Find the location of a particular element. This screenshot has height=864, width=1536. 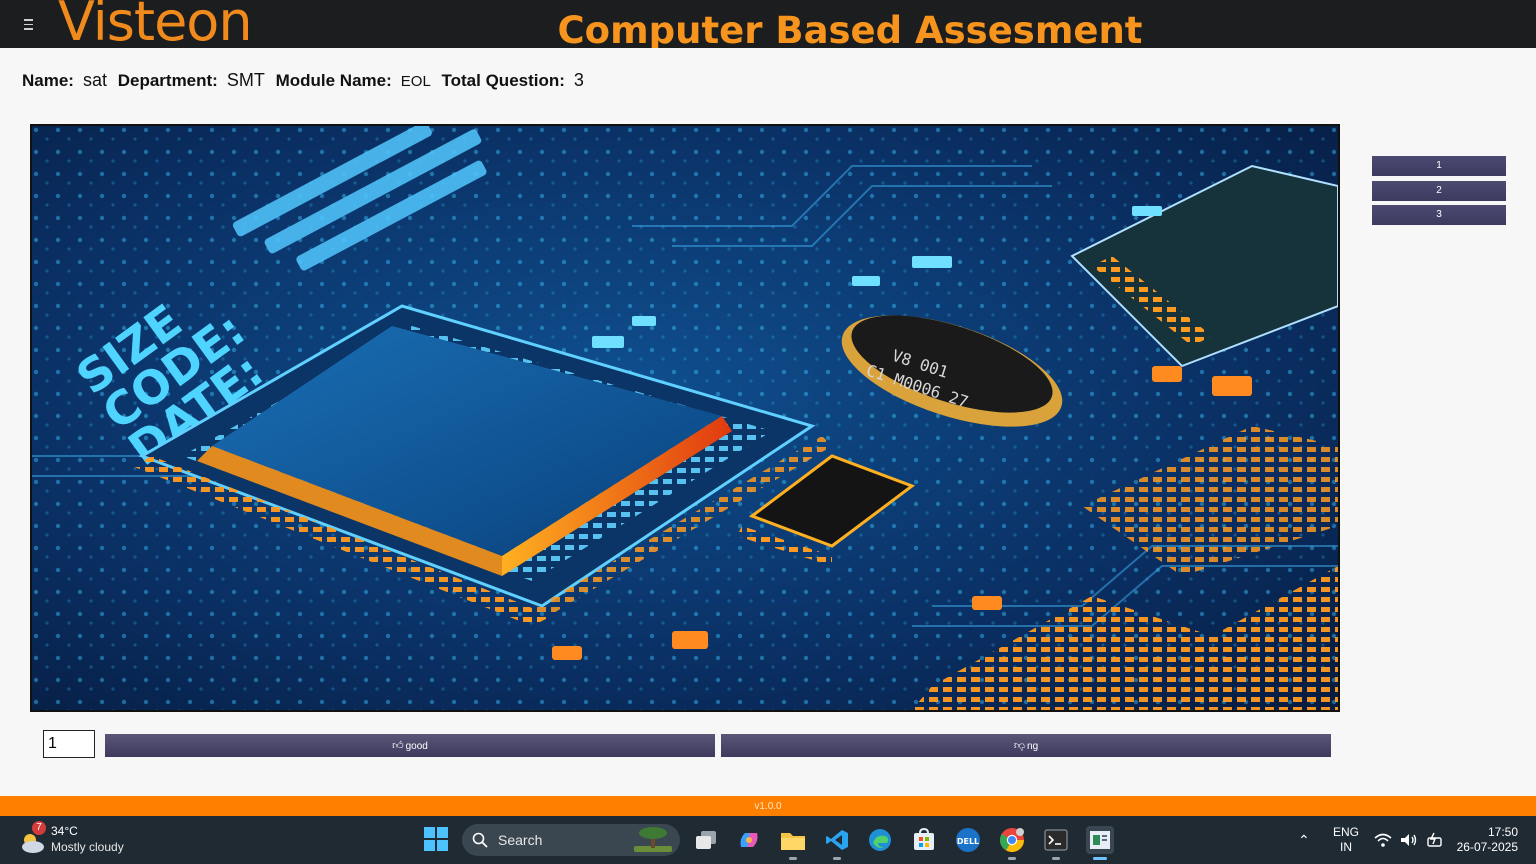

battery-charging-icon is located at coordinates (1435, 840).